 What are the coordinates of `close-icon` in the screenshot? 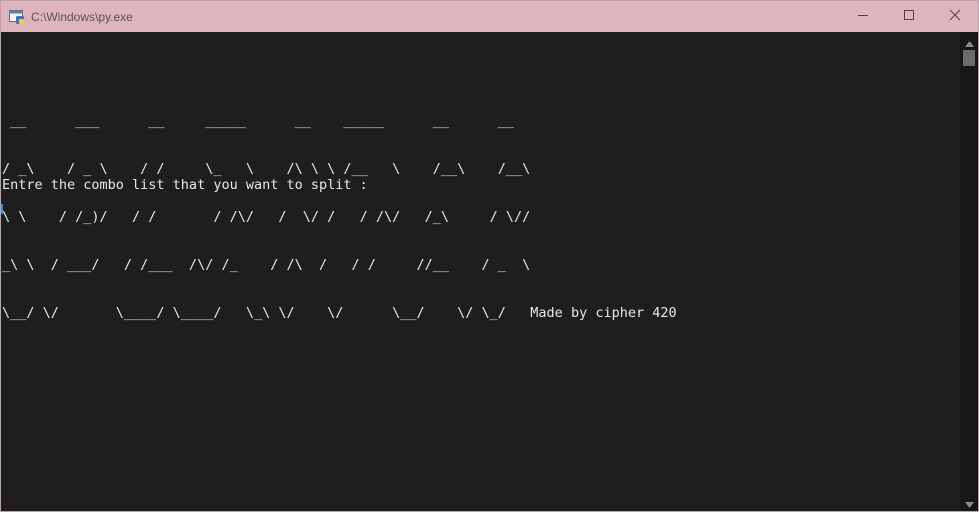 It's located at (955, 17).